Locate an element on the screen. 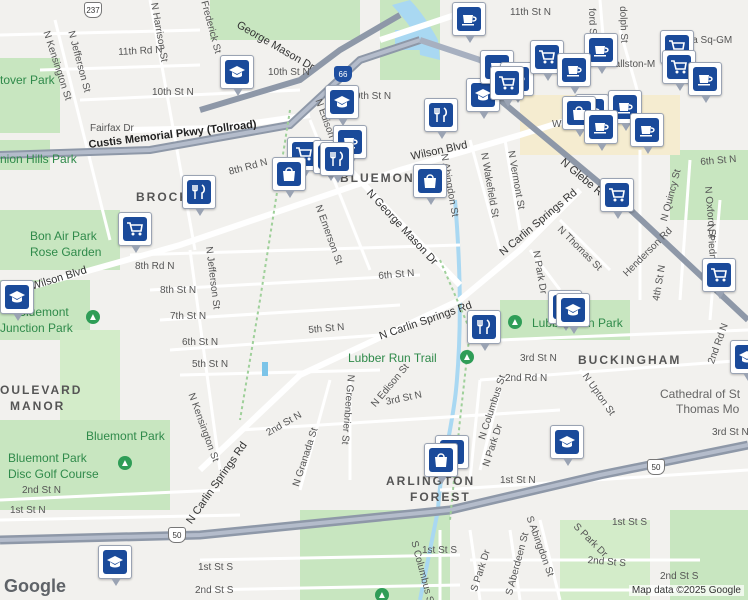 This screenshot has width=748, height=600. road-label-dolph: dolph St is located at coordinates (623, 24).